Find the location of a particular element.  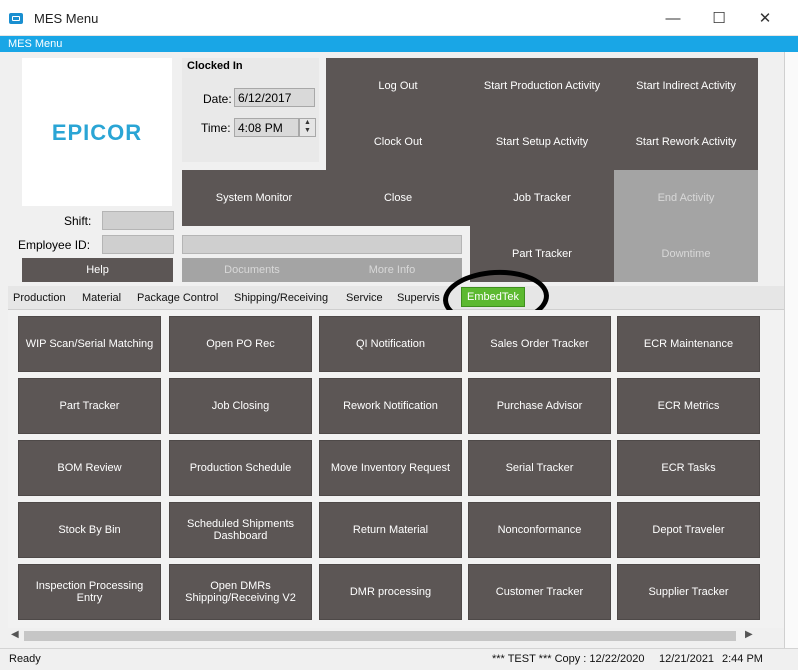

menu-tile-serial-tracker: Serial Tracker is located at coordinates (539, 468).